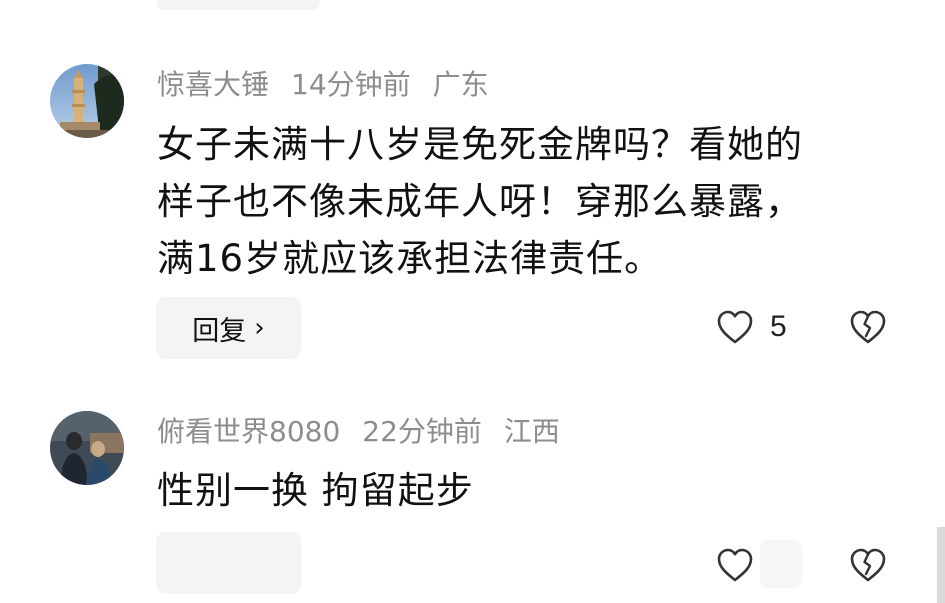 Image resolution: width=945 pixels, height=603 pixels. What do you see at coordinates (781, 564) in the screenshot?
I see `like-count-placeholder` at bounding box center [781, 564].